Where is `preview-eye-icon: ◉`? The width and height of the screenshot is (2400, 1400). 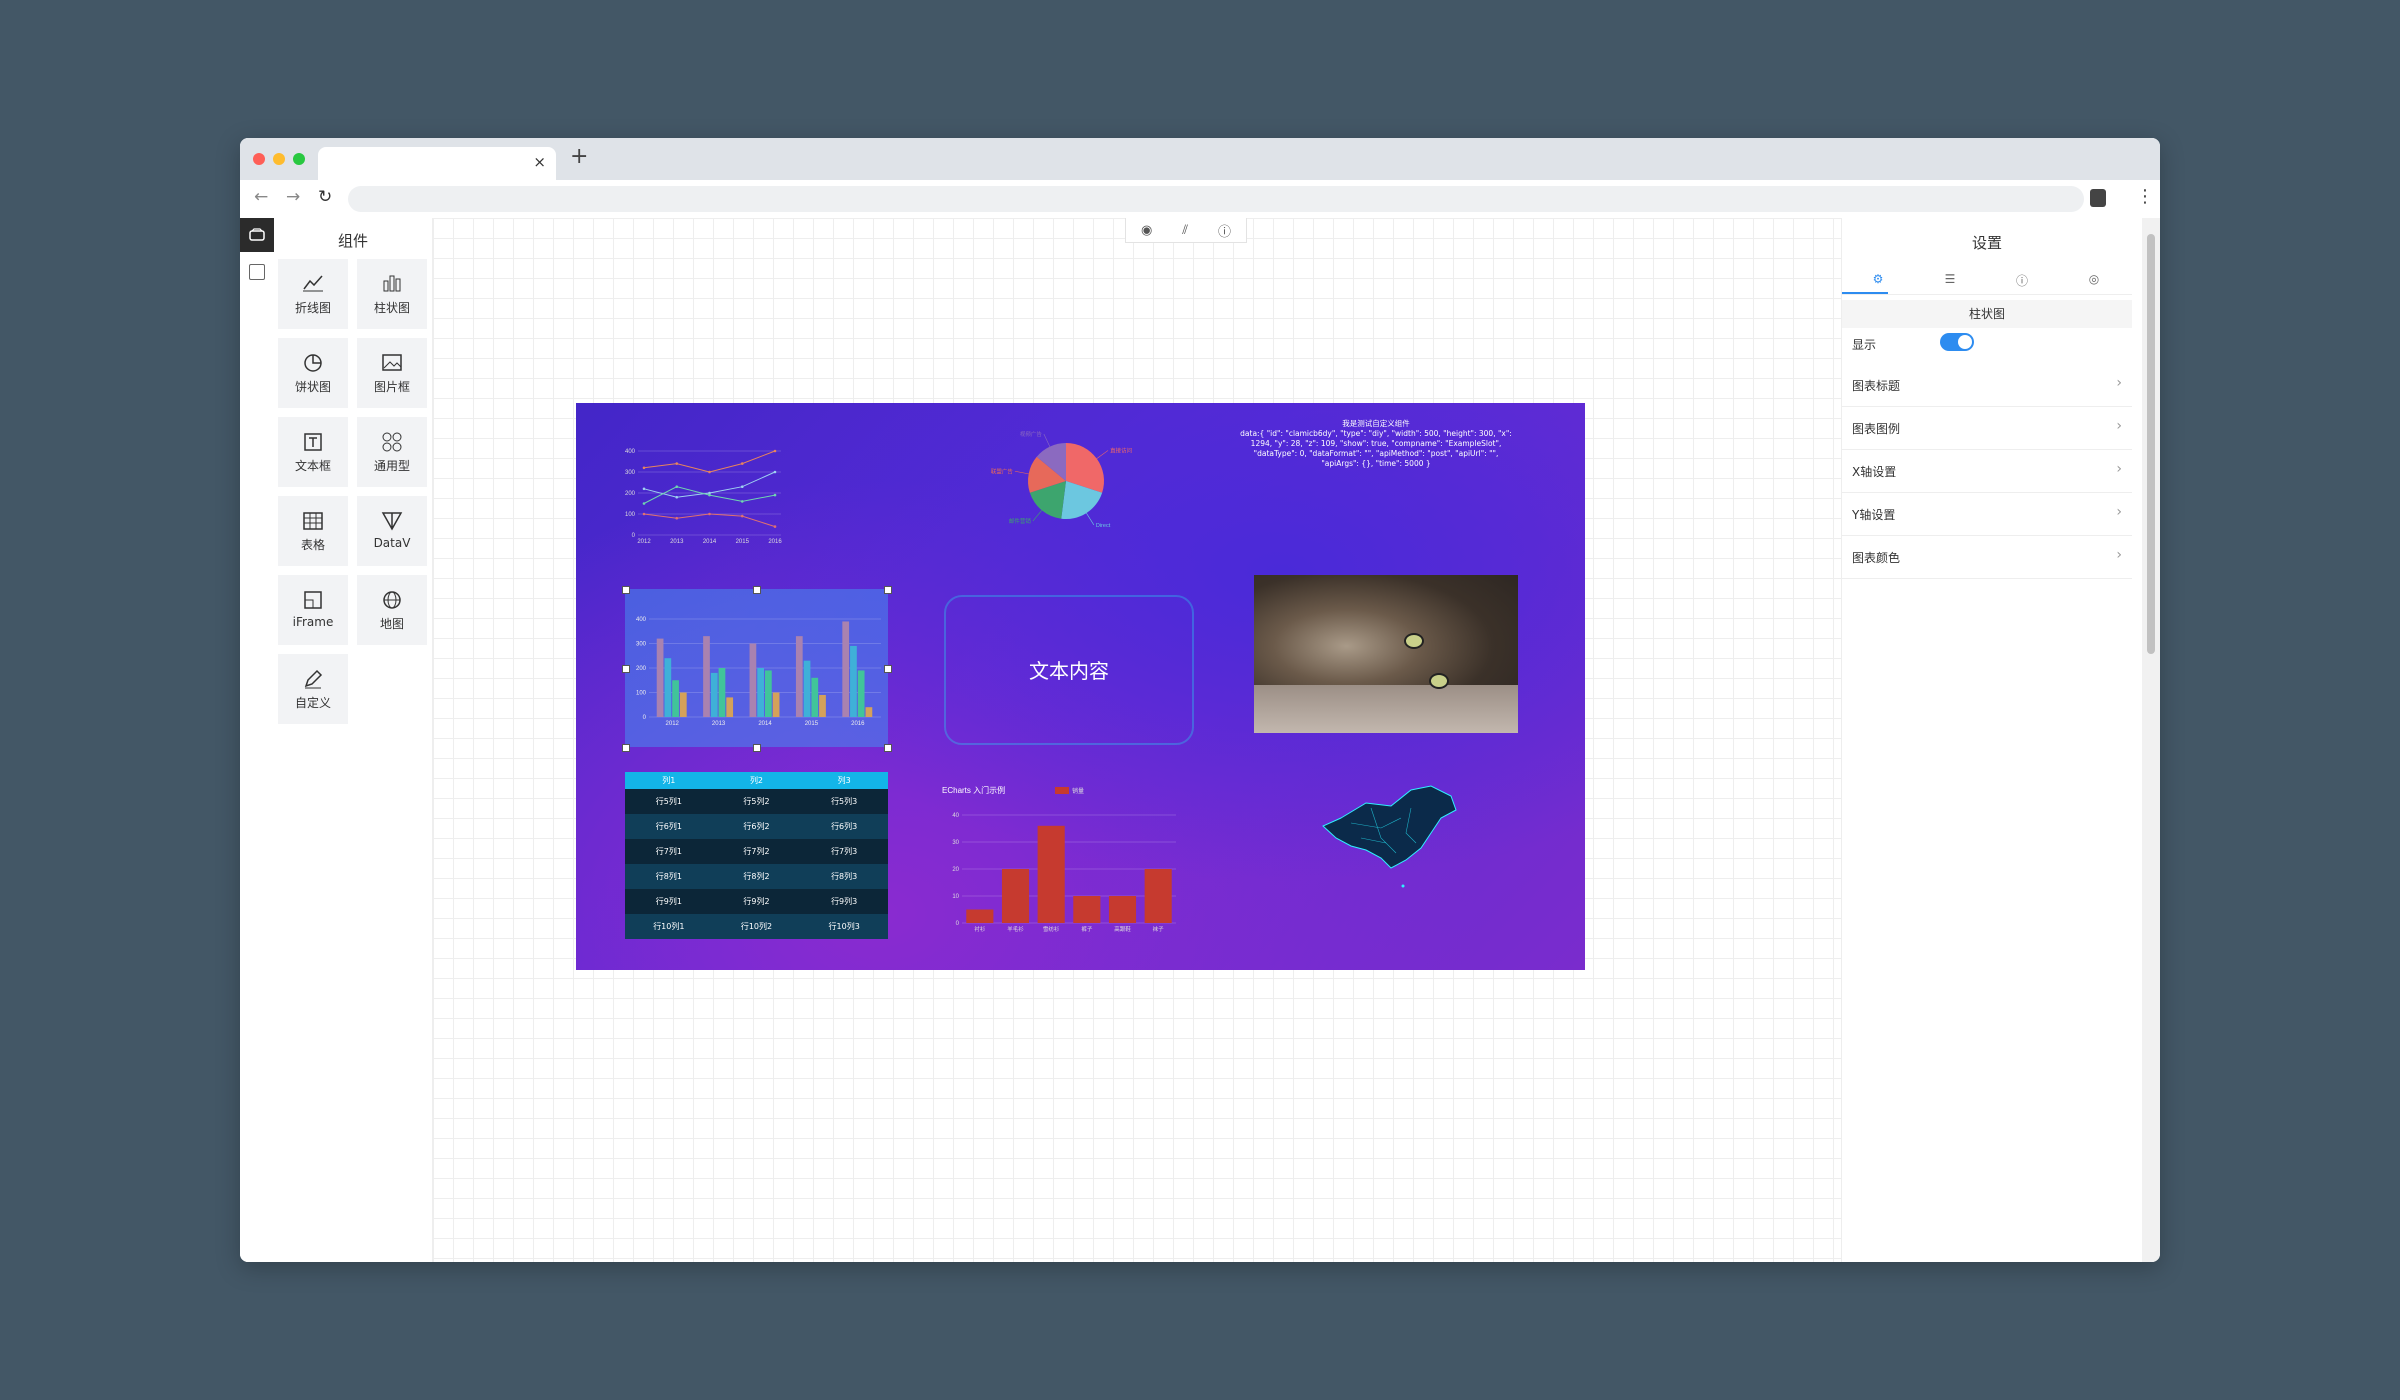 preview-eye-icon: ◉ is located at coordinates (1146, 230).